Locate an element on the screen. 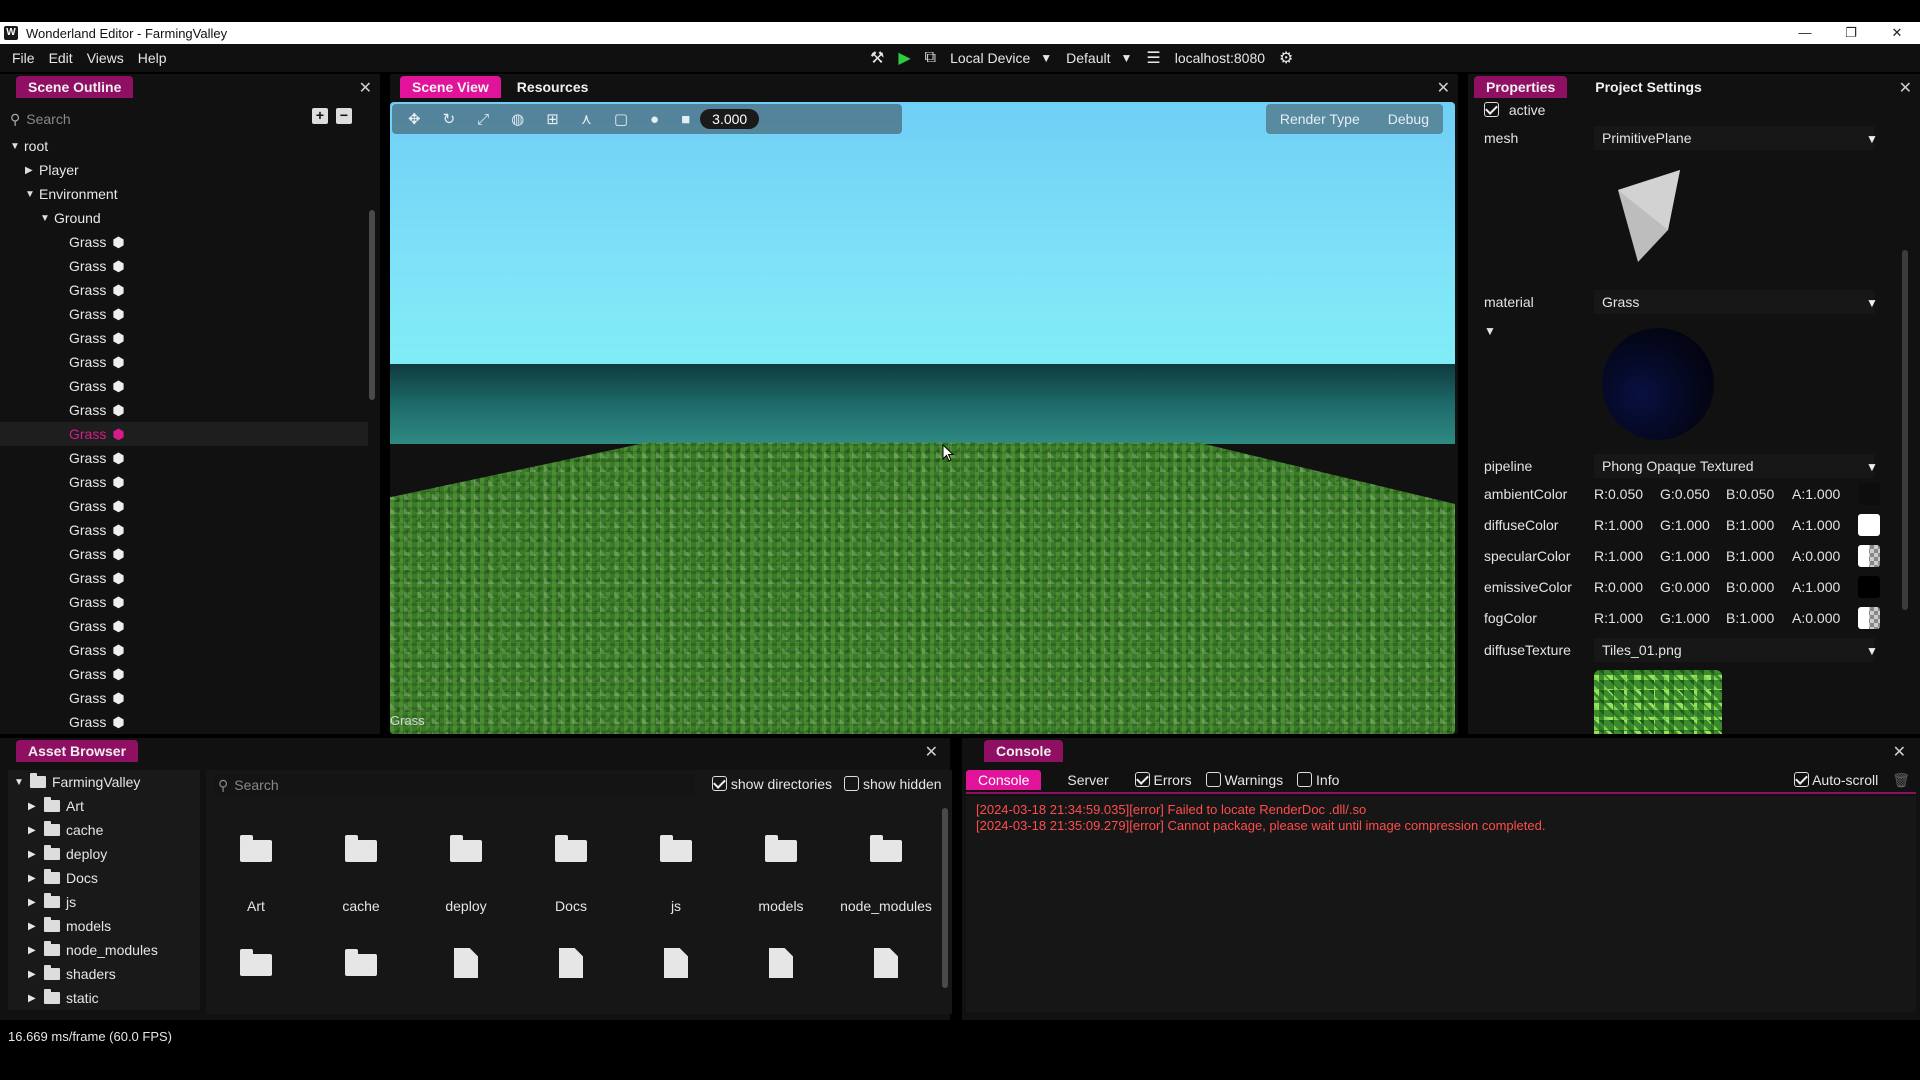 The height and width of the screenshot is (1080, 1920). external-link-icon: ⧉ is located at coordinates (930, 58).